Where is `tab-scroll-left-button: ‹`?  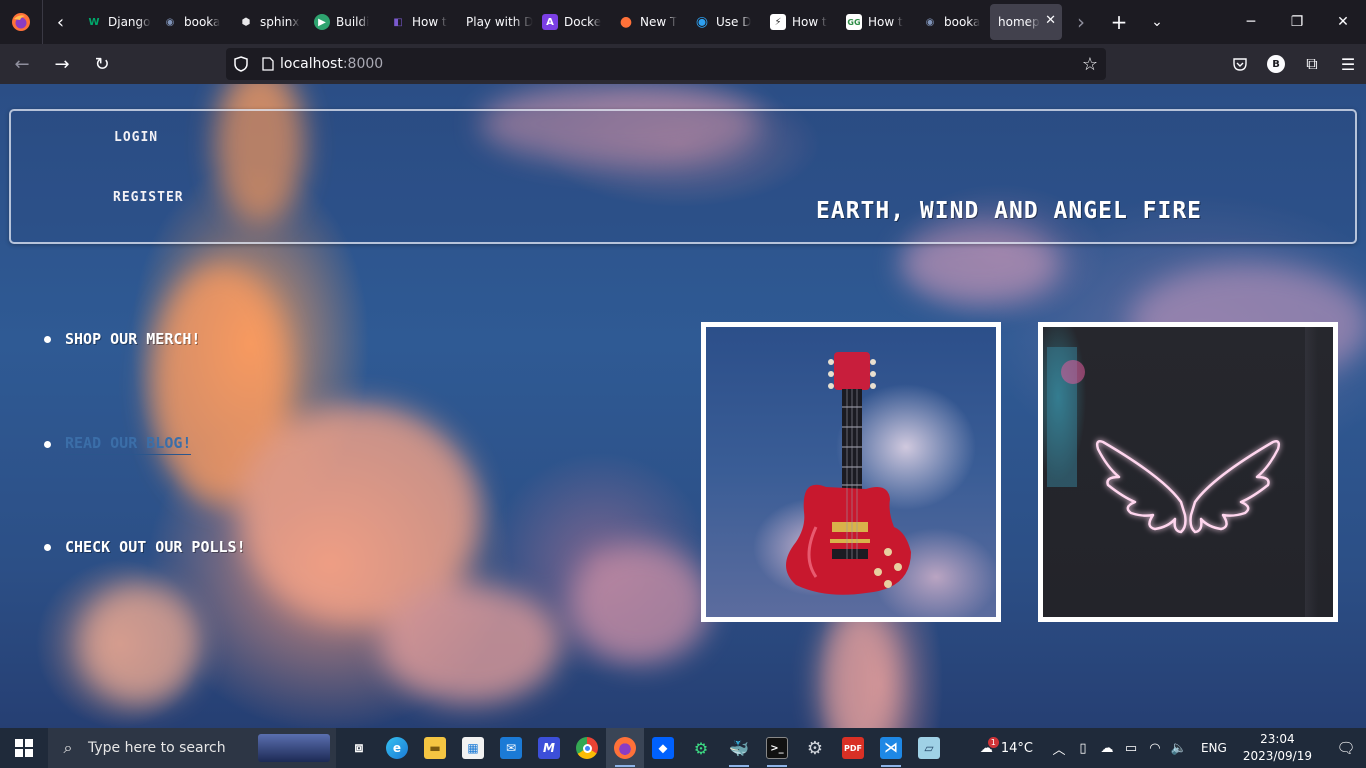
tab-scroll-left-button: ‹ is located at coordinates (60, 22).